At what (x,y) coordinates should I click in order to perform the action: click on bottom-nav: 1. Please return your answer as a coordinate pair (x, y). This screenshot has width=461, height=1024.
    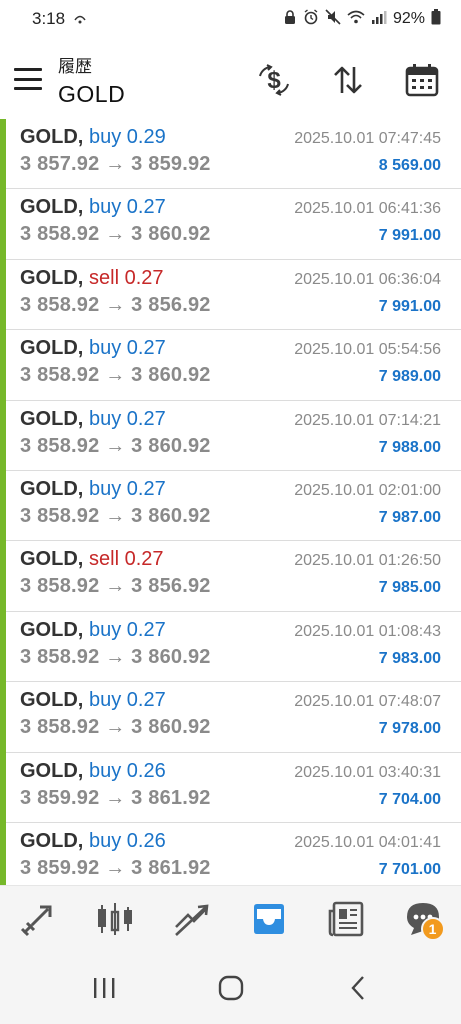
    Looking at the image, I should click on (230, 918).